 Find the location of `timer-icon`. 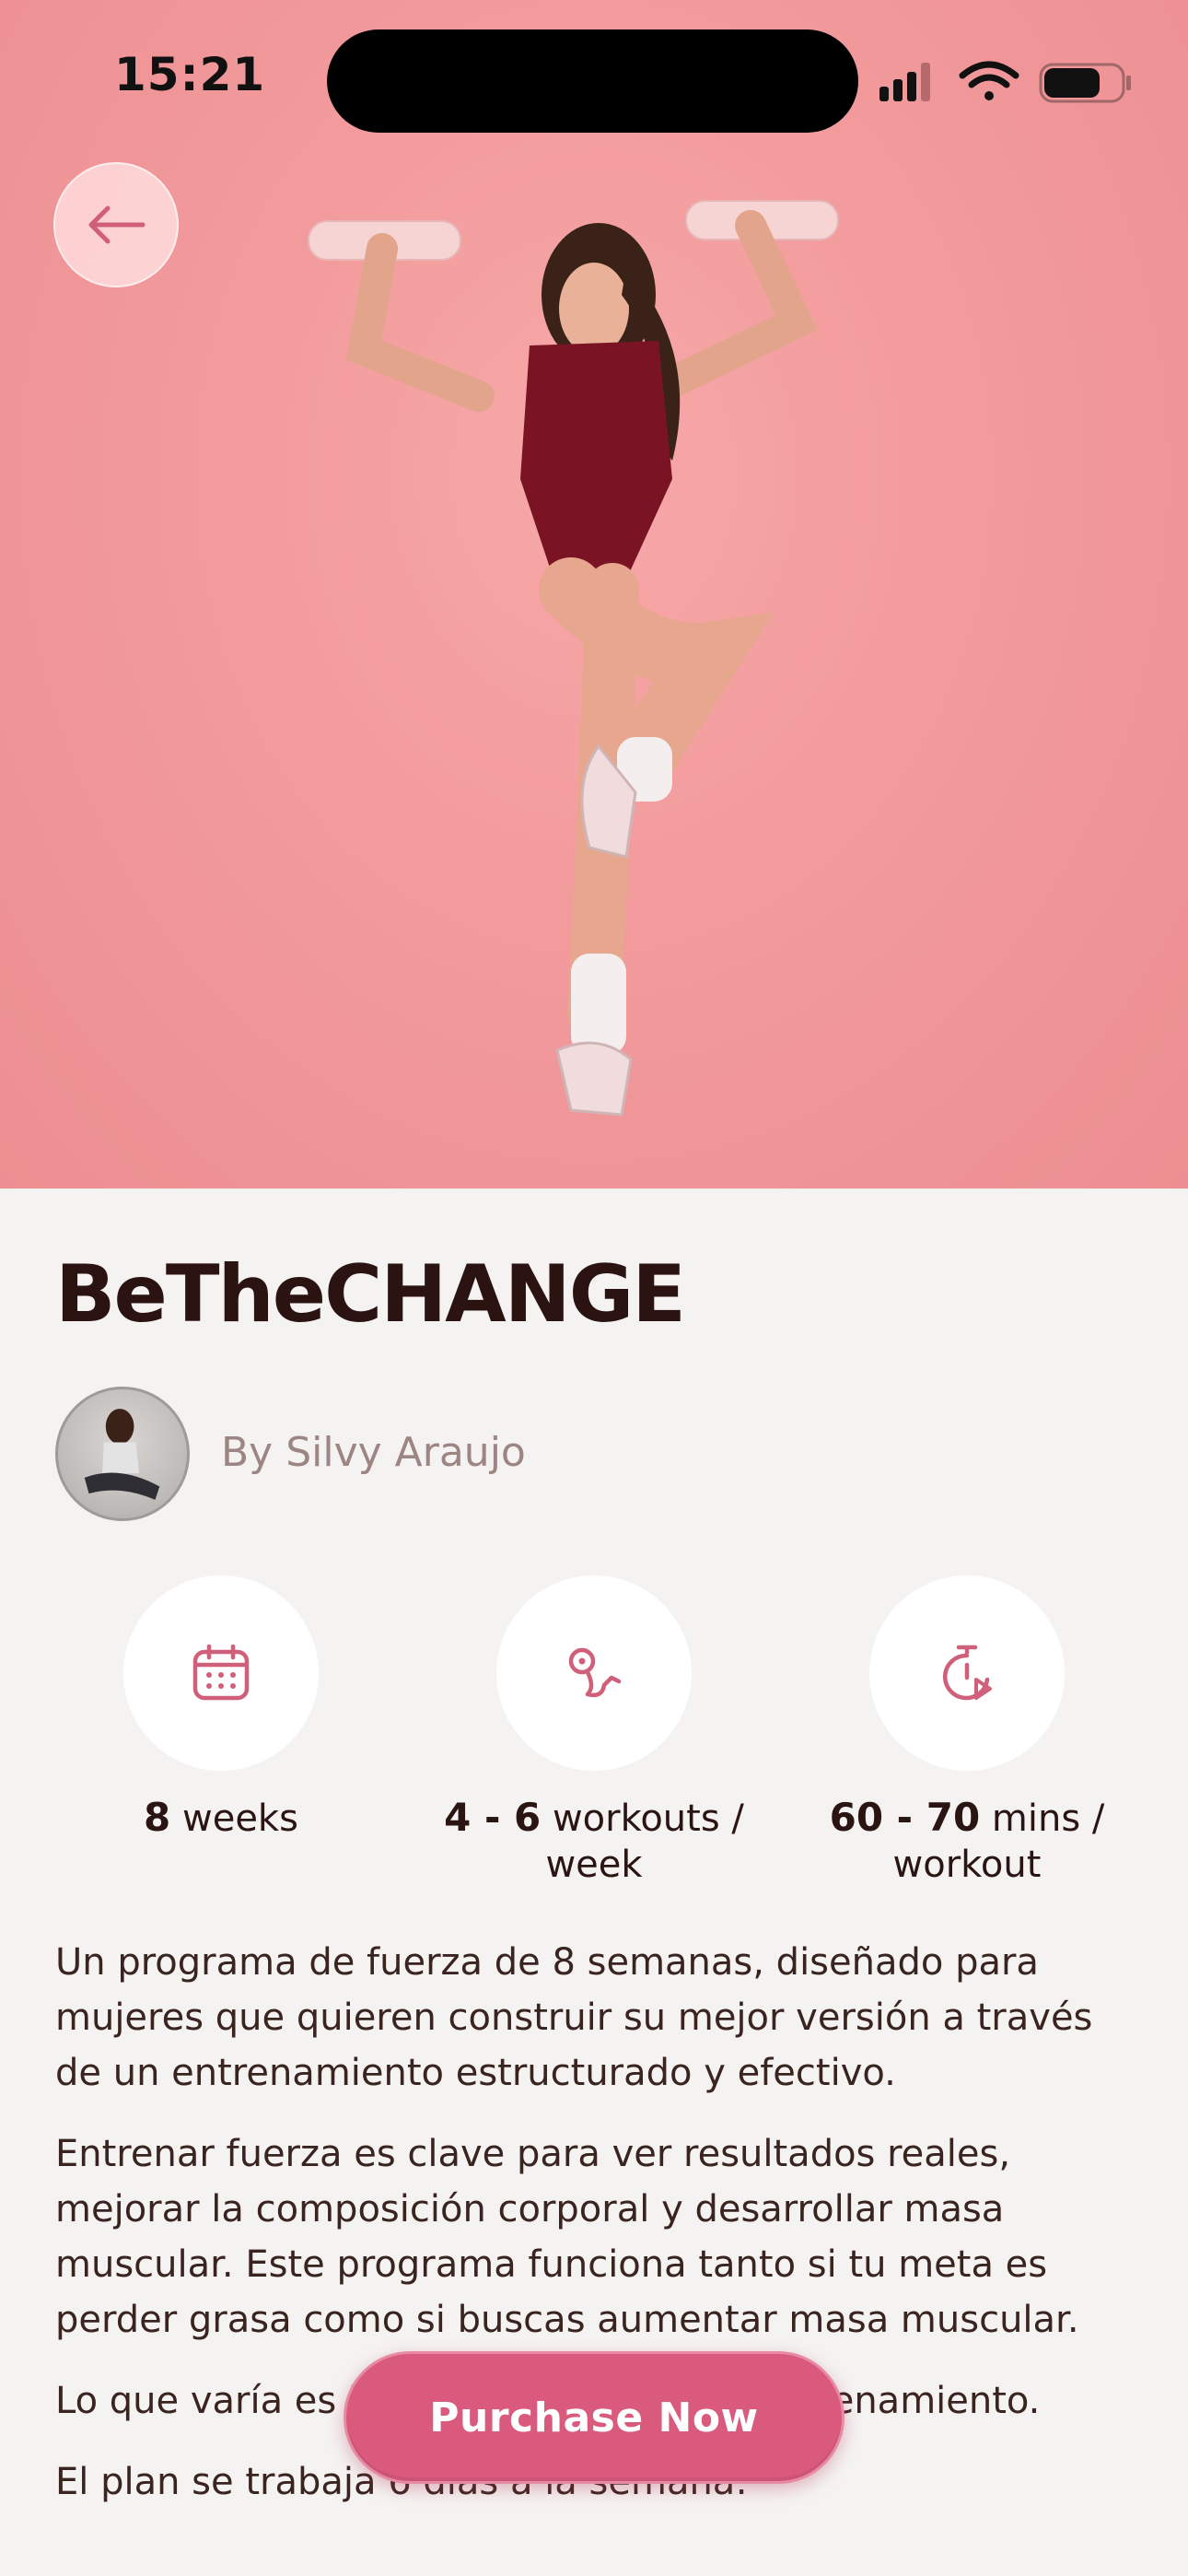

timer-icon is located at coordinates (967, 1673).